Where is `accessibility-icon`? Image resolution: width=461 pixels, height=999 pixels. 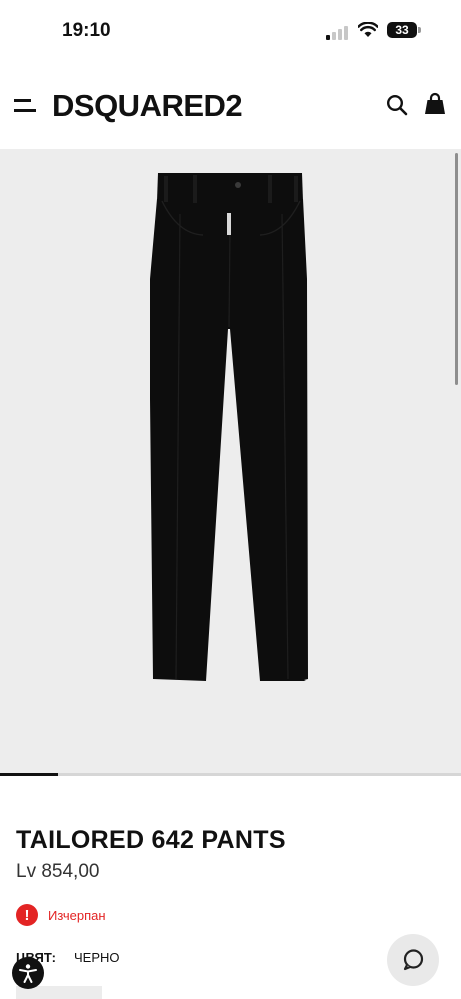 accessibility-icon is located at coordinates (28, 973).